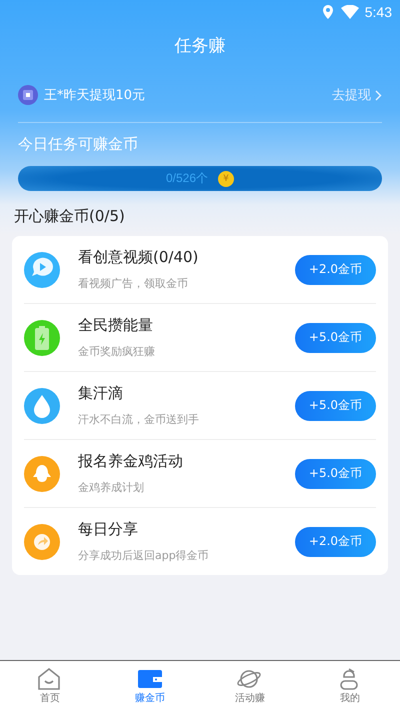  Describe the element at coordinates (200, 46) in the screenshot. I see `page-title: 任务赚` at that location.